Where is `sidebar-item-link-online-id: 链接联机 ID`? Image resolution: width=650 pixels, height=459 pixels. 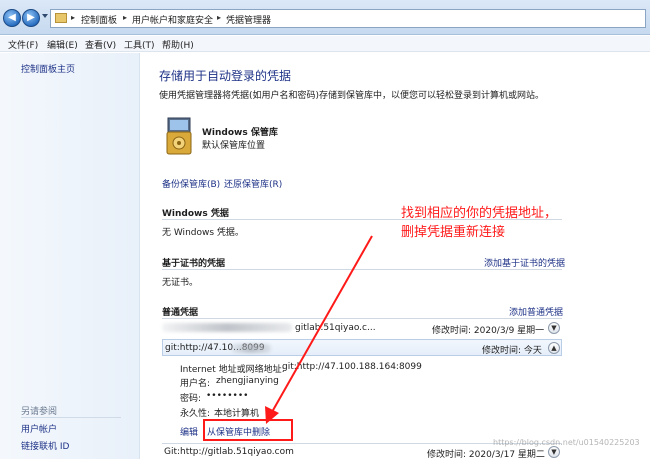 sidebar-item-link-online-id: 链接联机 ID is located at coordinates (45, 445).